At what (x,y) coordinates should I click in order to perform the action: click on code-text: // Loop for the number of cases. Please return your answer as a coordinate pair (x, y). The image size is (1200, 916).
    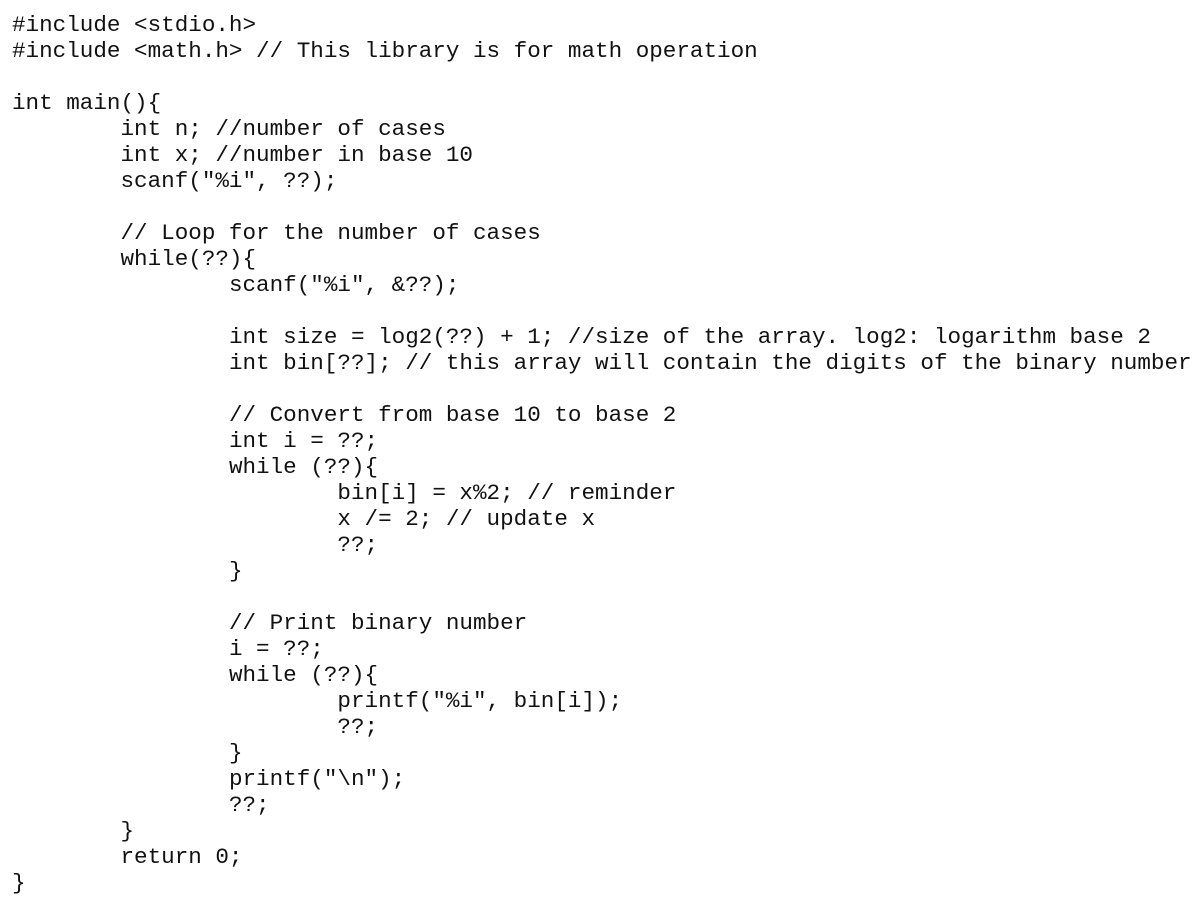
    Looking at the image, I should click on (330, 233).